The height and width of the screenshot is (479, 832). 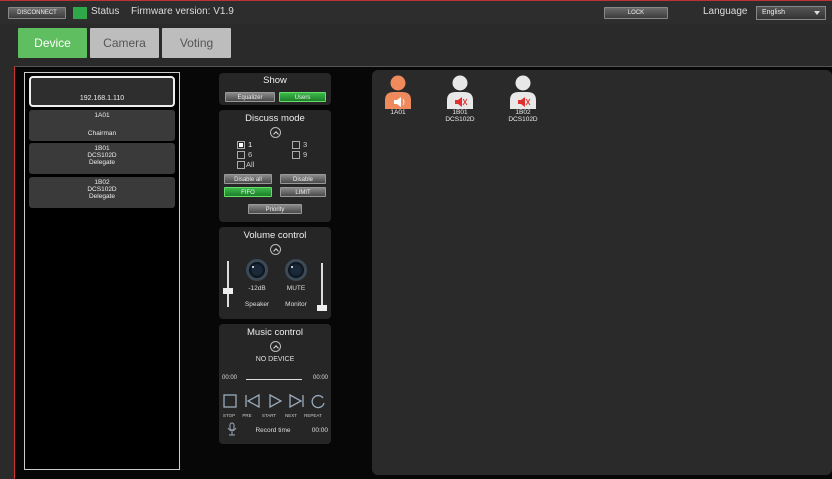 What do you see at coordinates (230, 401) in the screenshot?
I see `stop-icon` at bounding box center [230, 401].